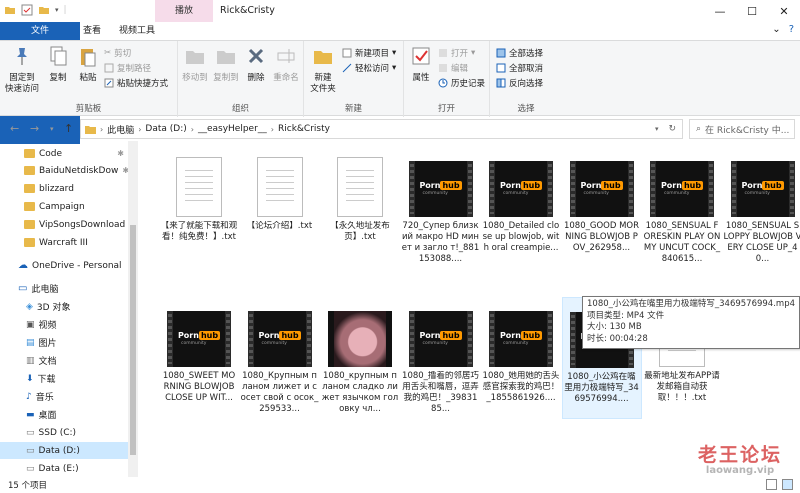  What do you see at coordinates (64, 450) in the screenshot?
I see `nav-item-data-d: ▭ Data (D:)` at bounding box center [64, 450].